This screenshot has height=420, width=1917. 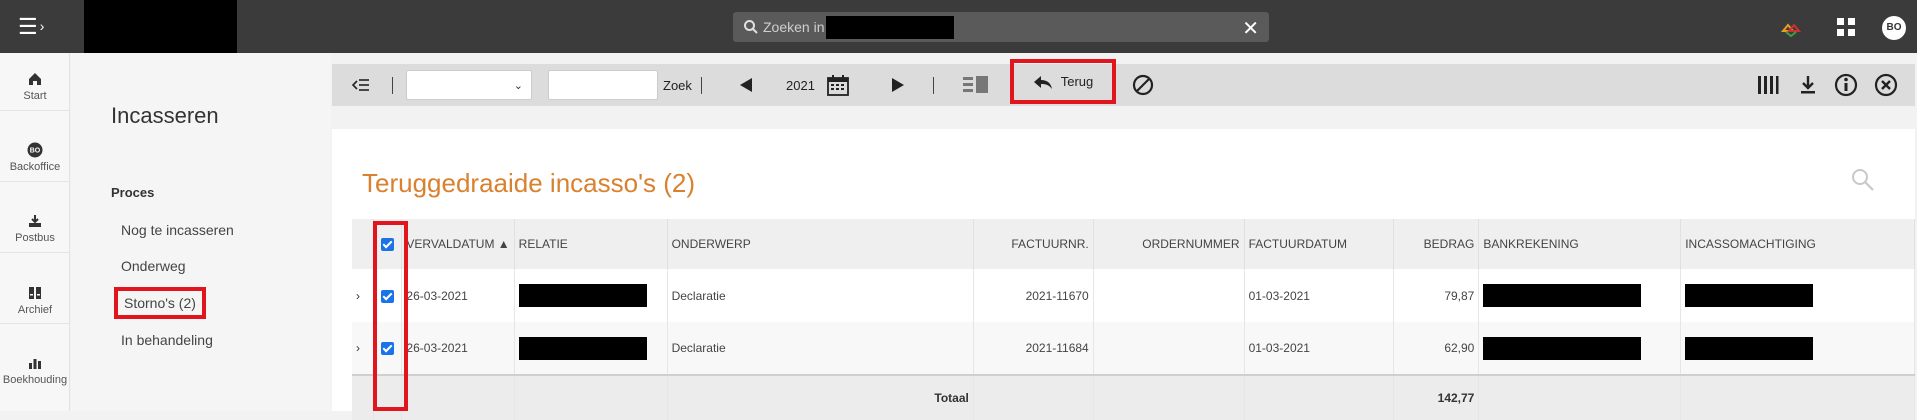 I want to click on terug-button: Terug, so click(x=1063, y=81).